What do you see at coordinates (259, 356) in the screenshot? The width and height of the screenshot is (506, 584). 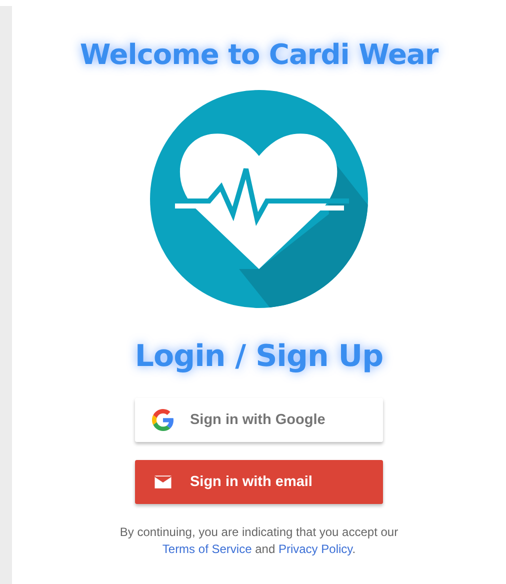 I see `login-heading: Login / Sign Up` at bounding box center [259, 356].